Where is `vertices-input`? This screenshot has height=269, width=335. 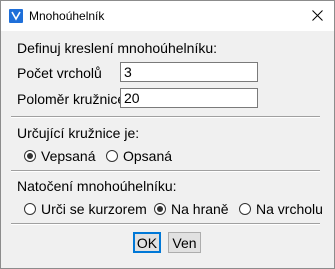
vertices-input is located at coordinates (189, 72).